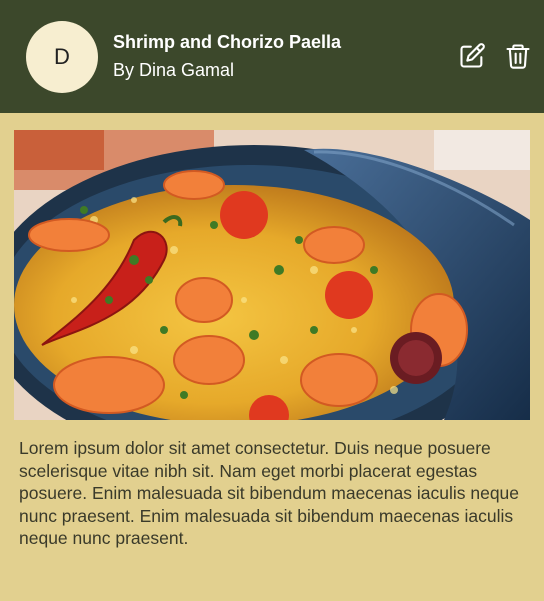 This screenshot has width=544, height=601. I want to click on avatar: D, so click(62, 57).